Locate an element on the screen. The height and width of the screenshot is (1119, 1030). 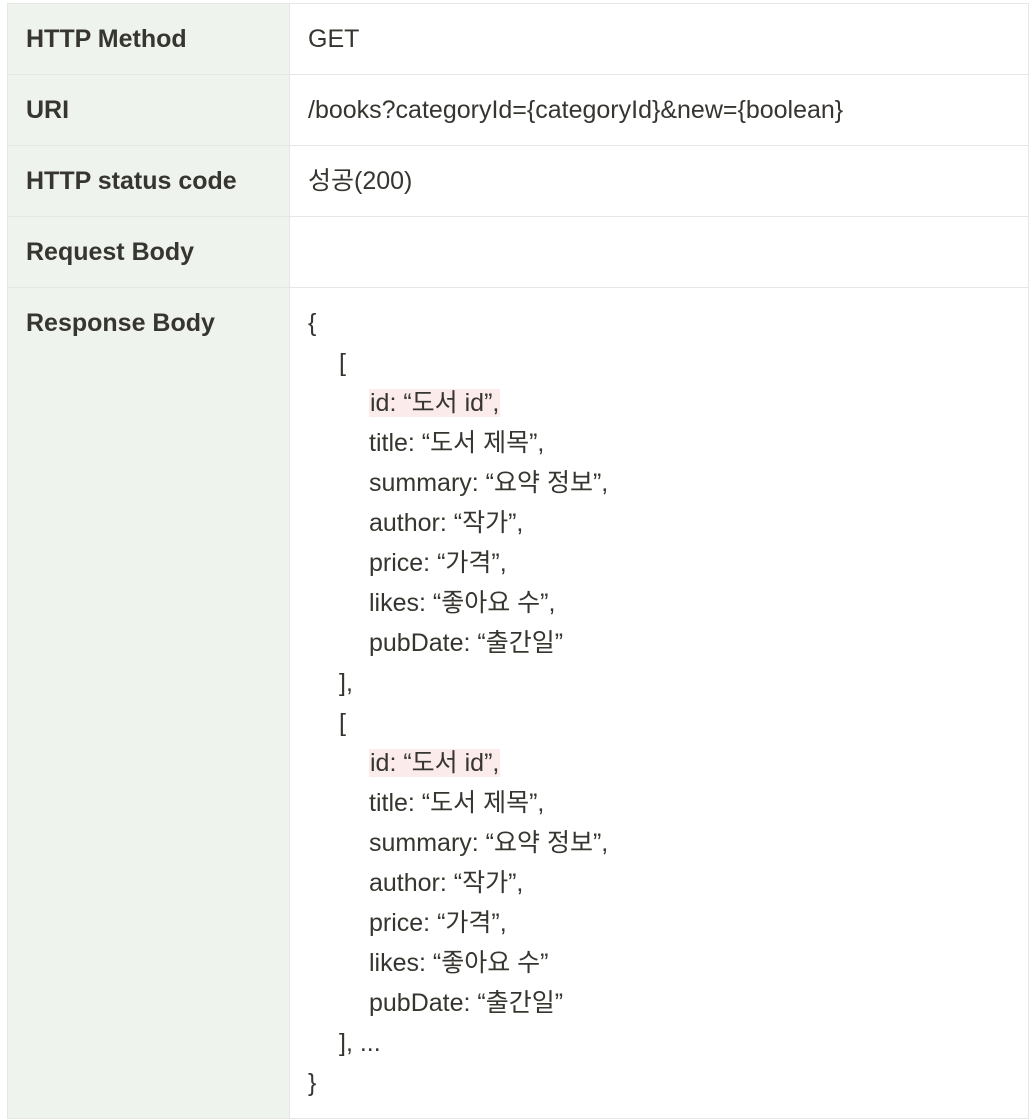
table-row-request-body: Request Body is located at coordinates (518, 252).